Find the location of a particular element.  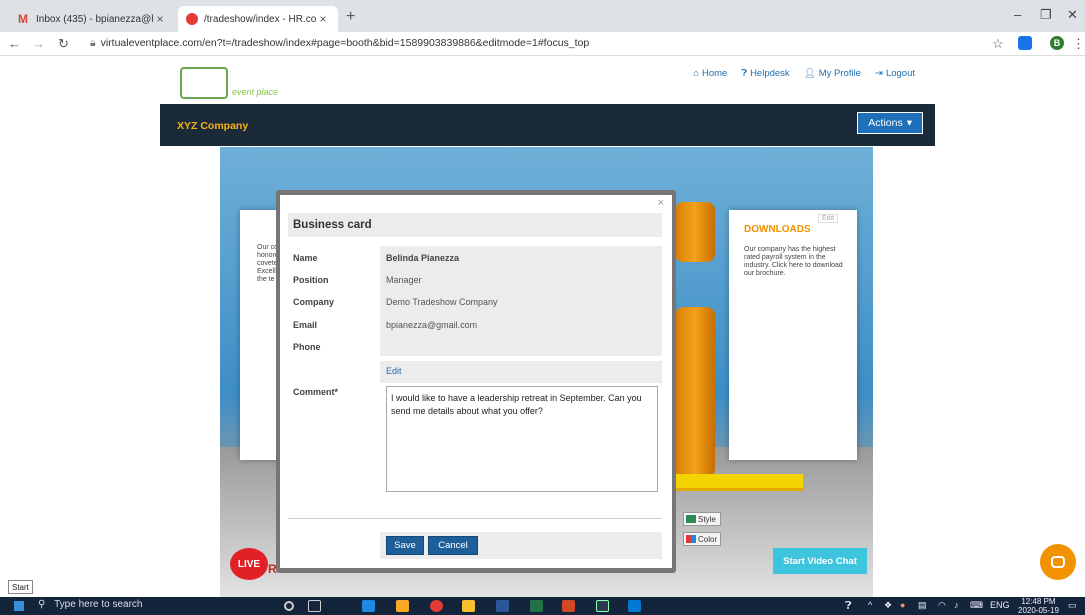

cancel-button: Cancel is located at coordinates (453, 545).